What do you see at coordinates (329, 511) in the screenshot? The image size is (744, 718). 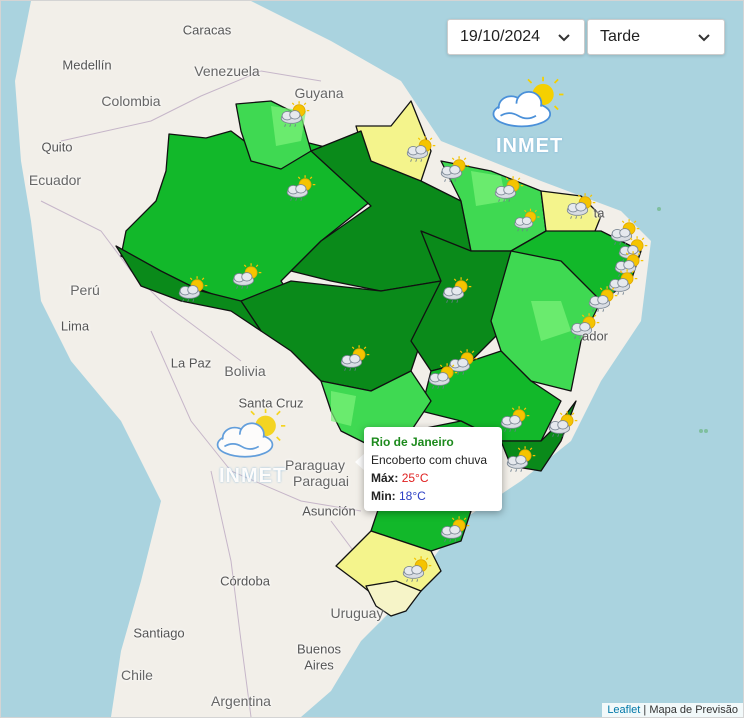 I see `map-label-asuncion: Asunción` at bounding box center [329, 511].